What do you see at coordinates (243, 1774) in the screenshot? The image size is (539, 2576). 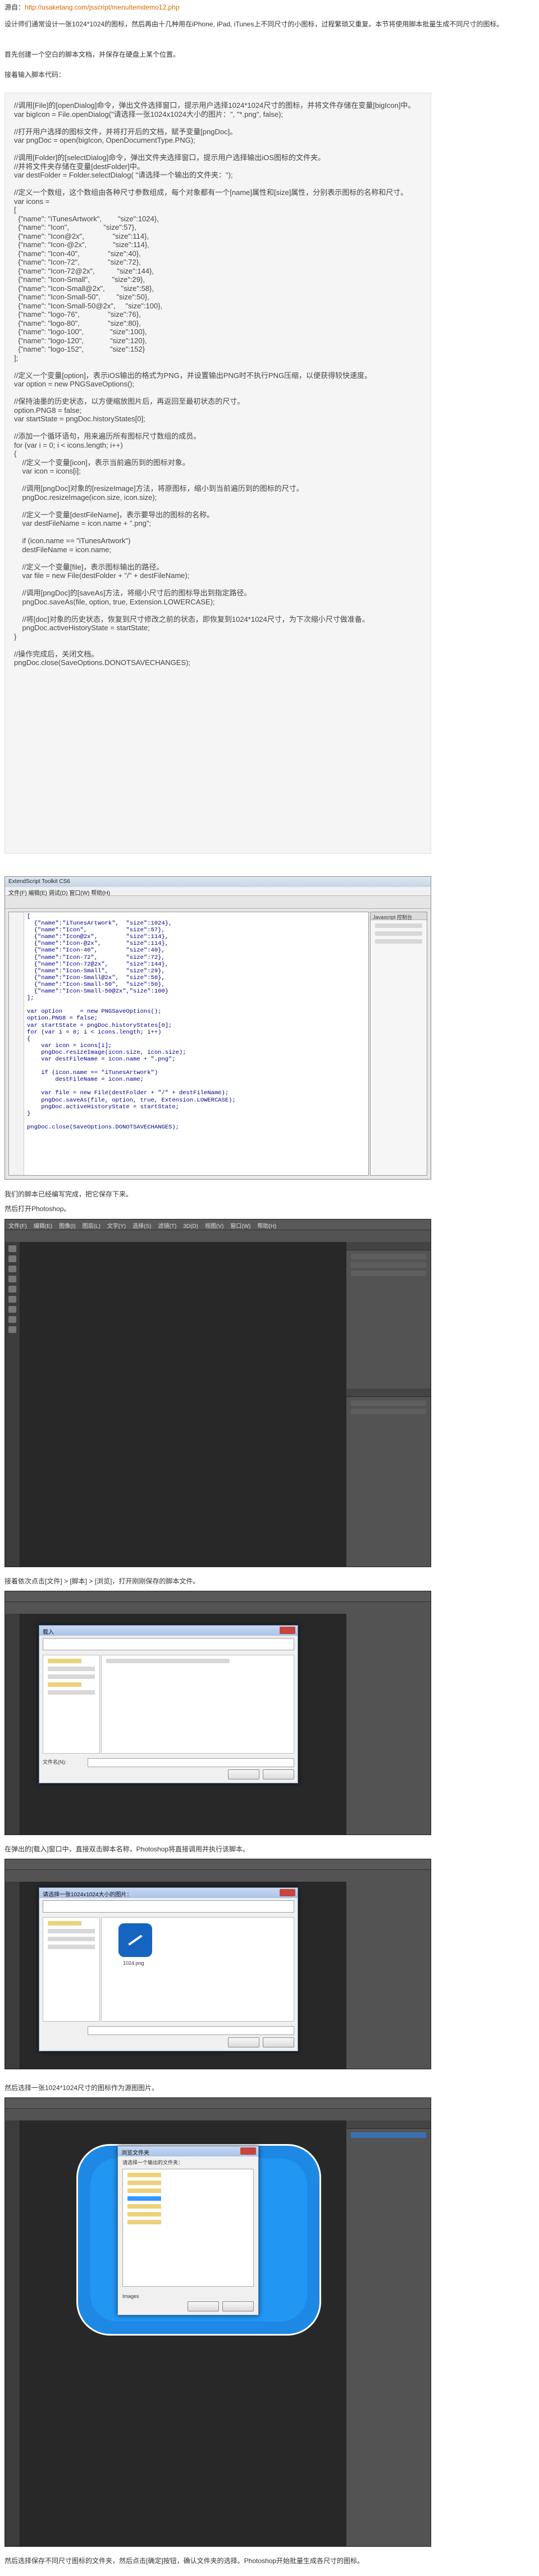 I see `load-button` at bounding box center [243, 1774].